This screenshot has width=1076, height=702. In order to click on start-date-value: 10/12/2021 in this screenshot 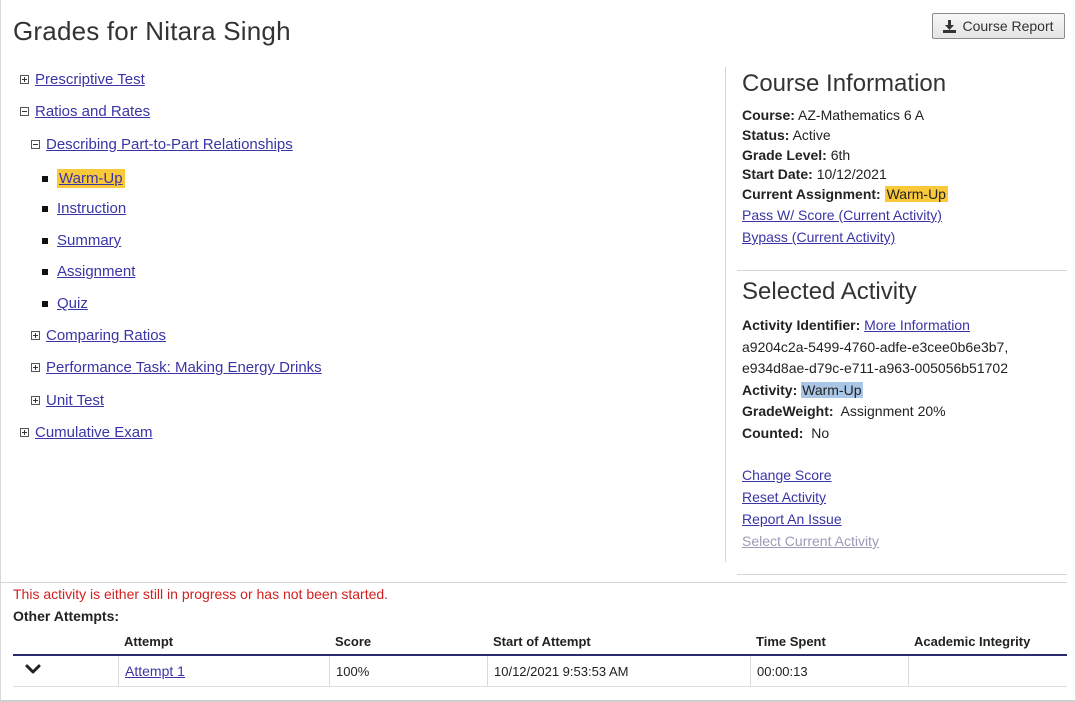, I will do `click(851, 174)`.